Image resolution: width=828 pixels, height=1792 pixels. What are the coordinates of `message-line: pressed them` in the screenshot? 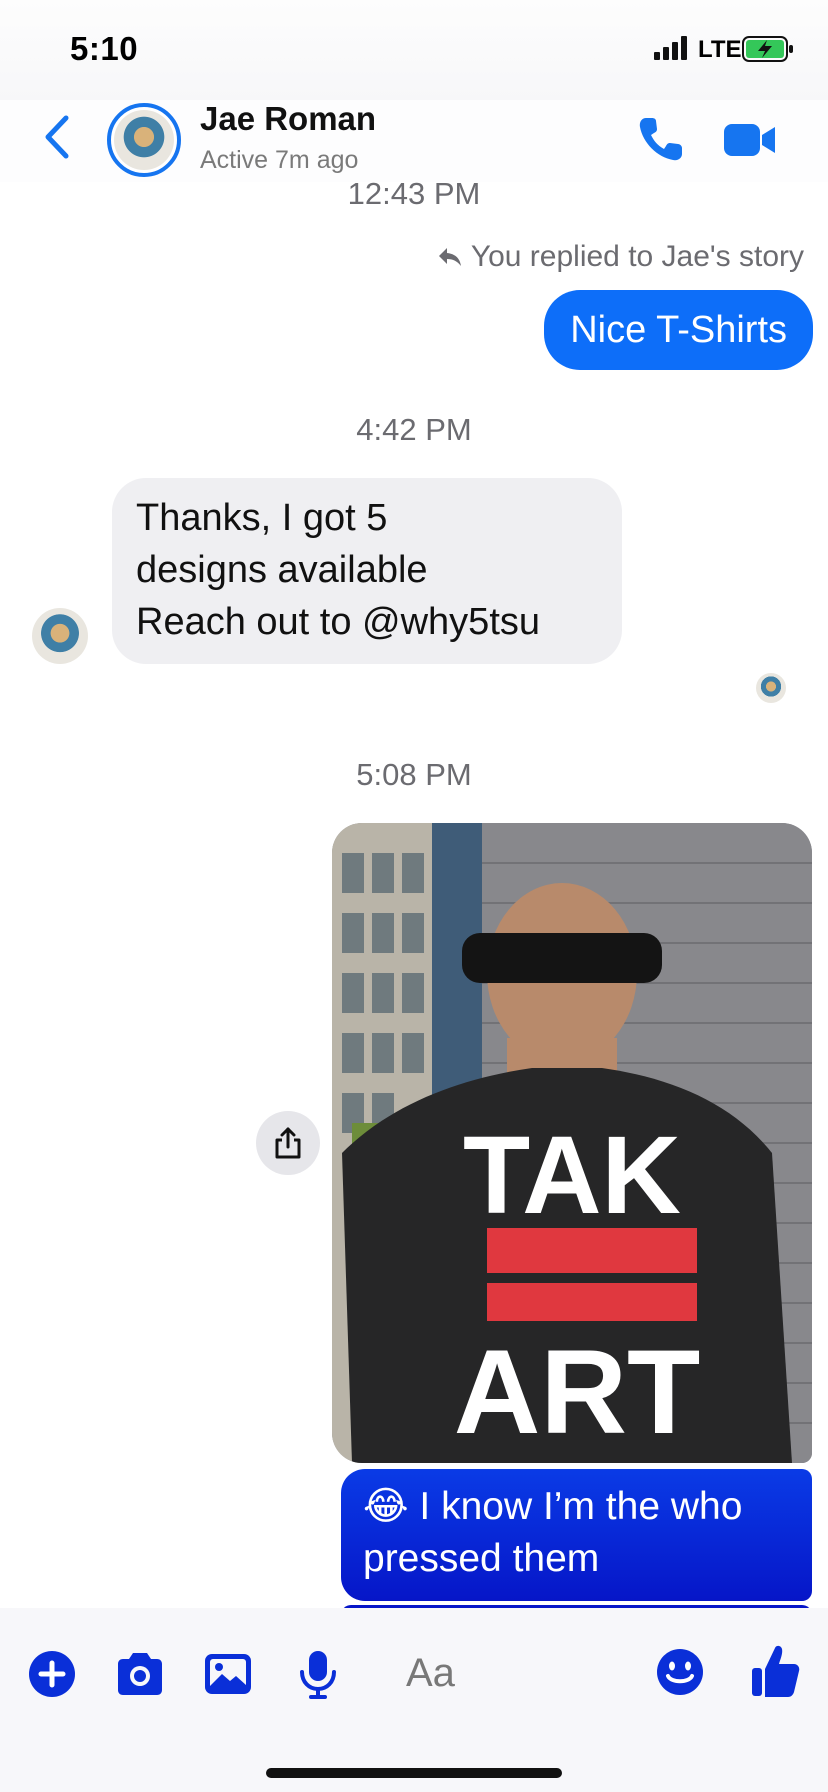 It's located at (481, 1558).